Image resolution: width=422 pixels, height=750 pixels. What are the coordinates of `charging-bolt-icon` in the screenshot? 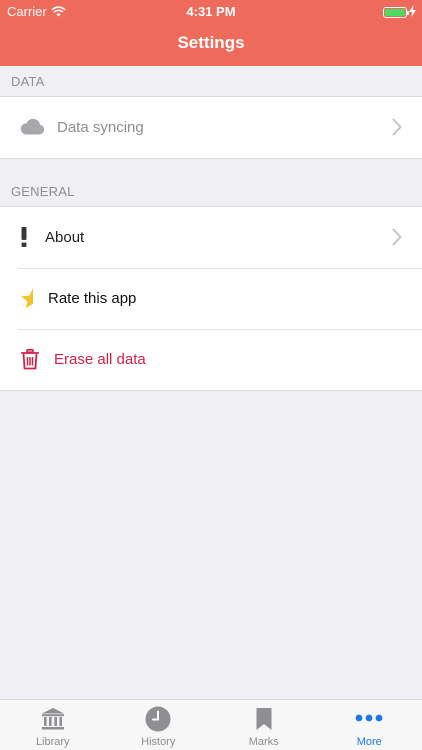 It's located at (412, 12).